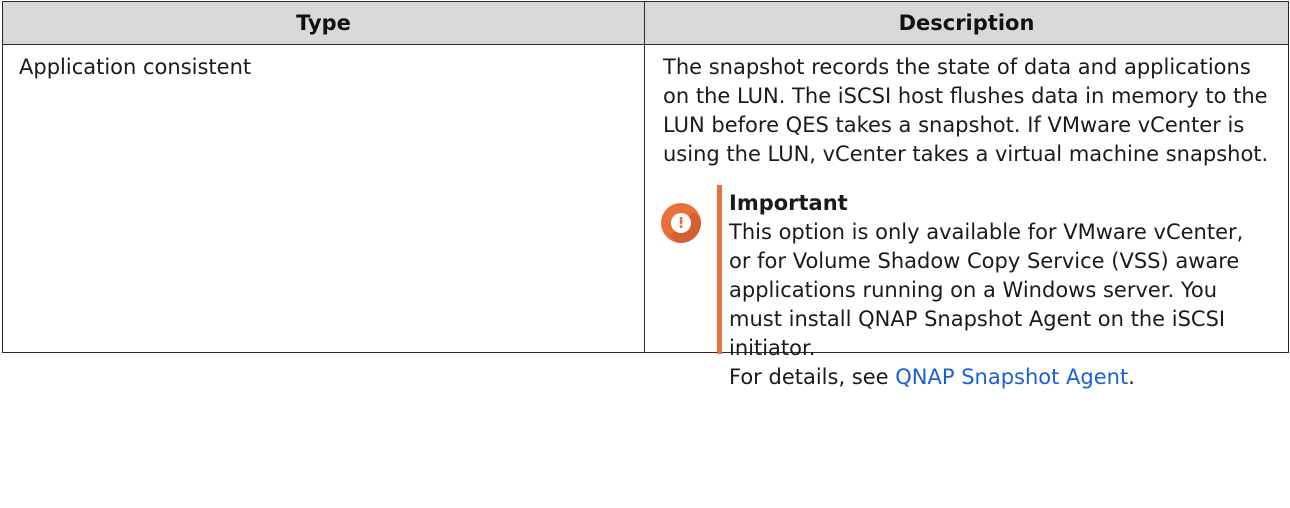 This screenshot has width=1290, height=508. I want to click on note-details-prefix: For details, see, so click(812, 377).